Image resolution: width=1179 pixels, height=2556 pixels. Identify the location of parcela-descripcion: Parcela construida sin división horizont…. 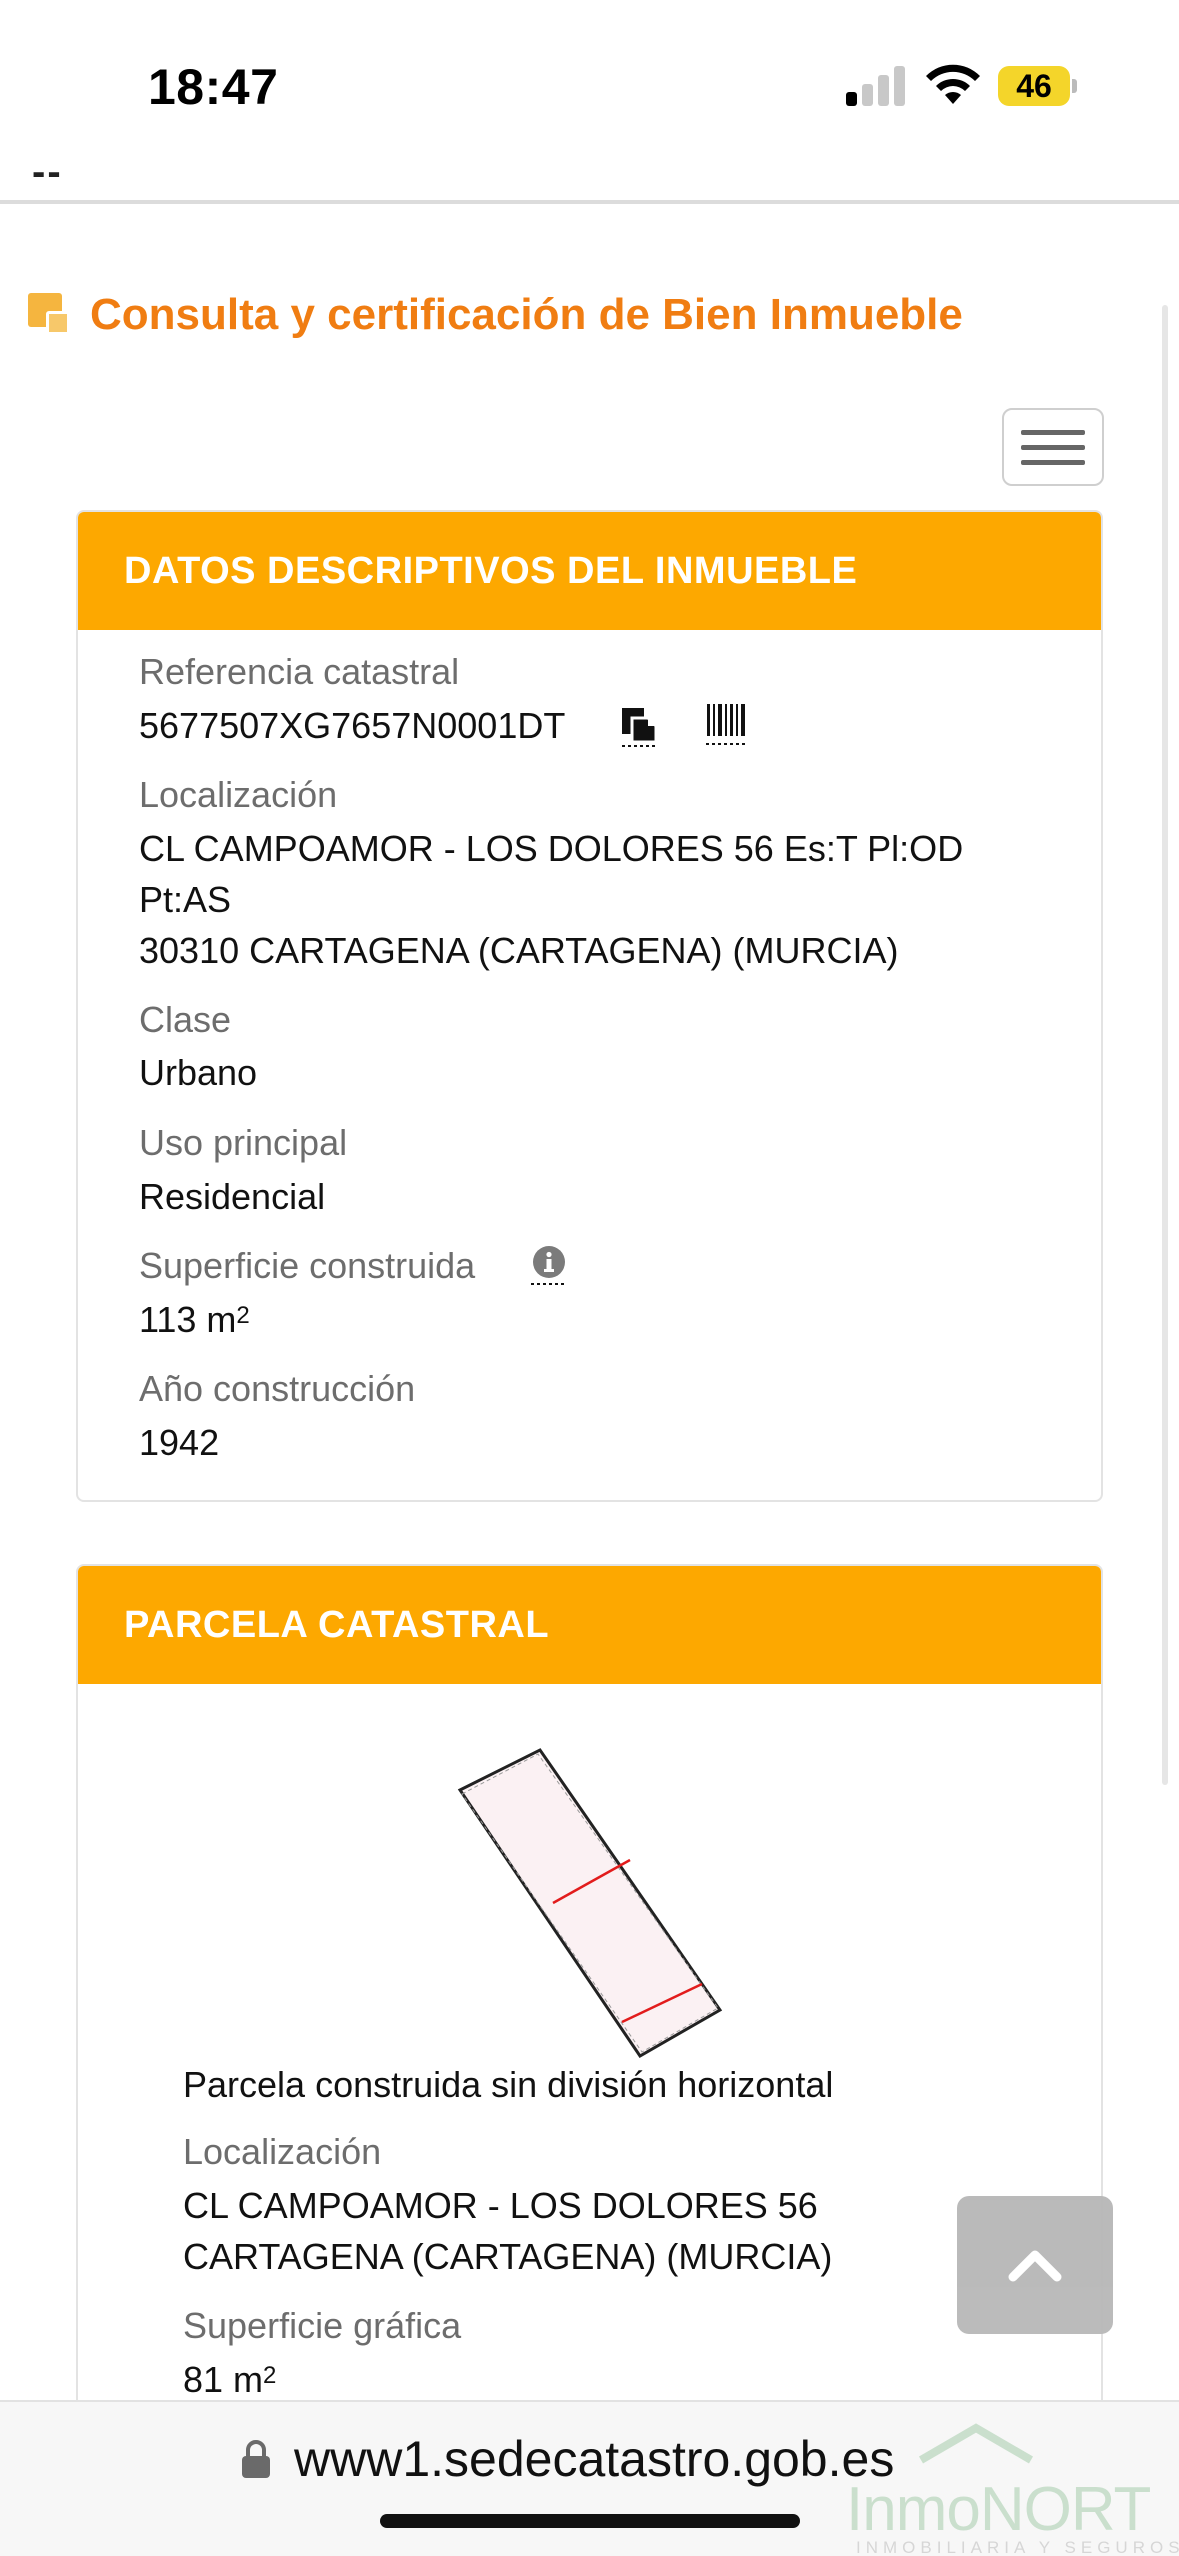
(508, 2084).